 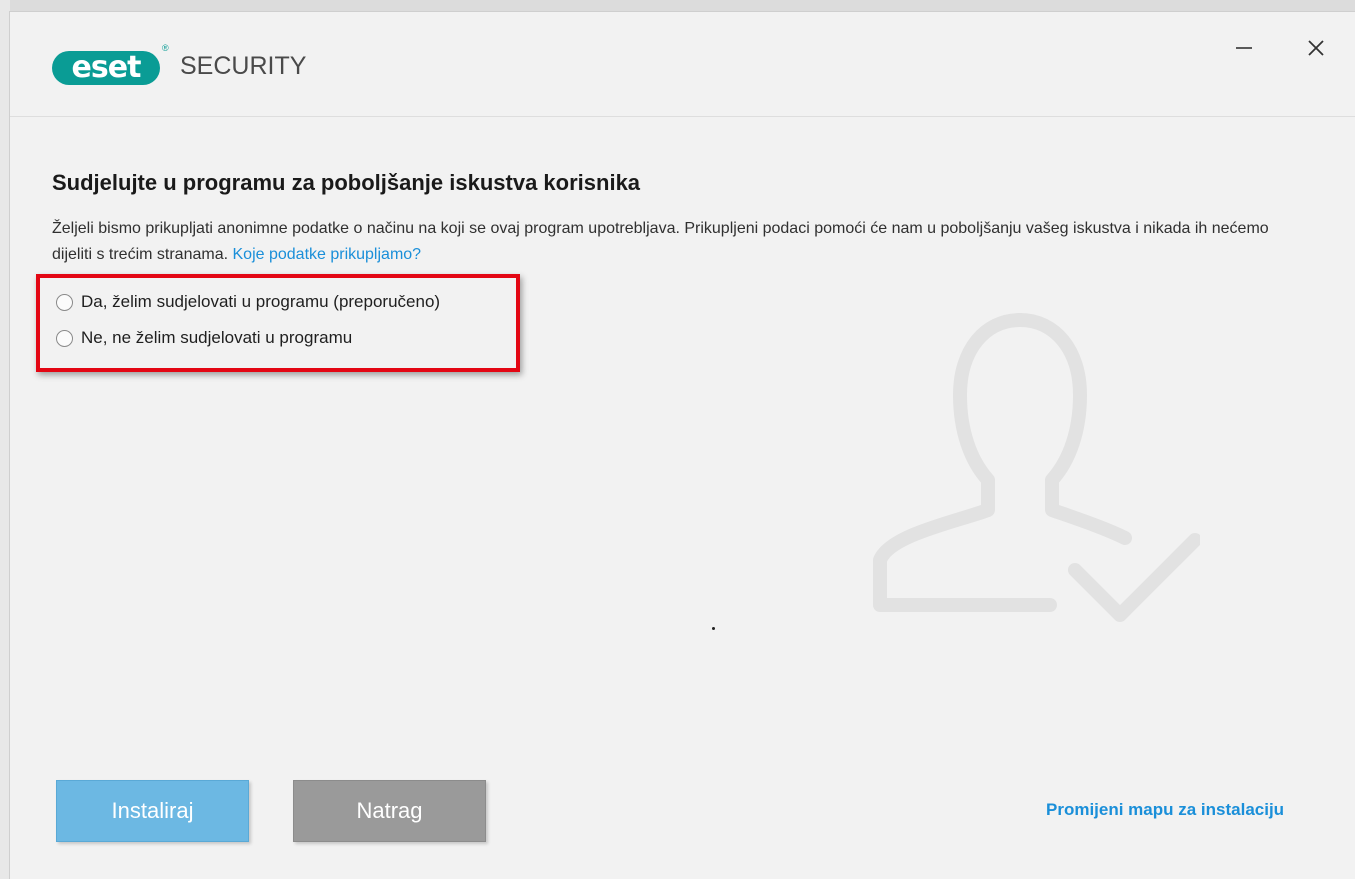 What do you see at coordinates (713, 628) in the screenshot?
I see `cursor-dot` at bounding box center [713, 628].